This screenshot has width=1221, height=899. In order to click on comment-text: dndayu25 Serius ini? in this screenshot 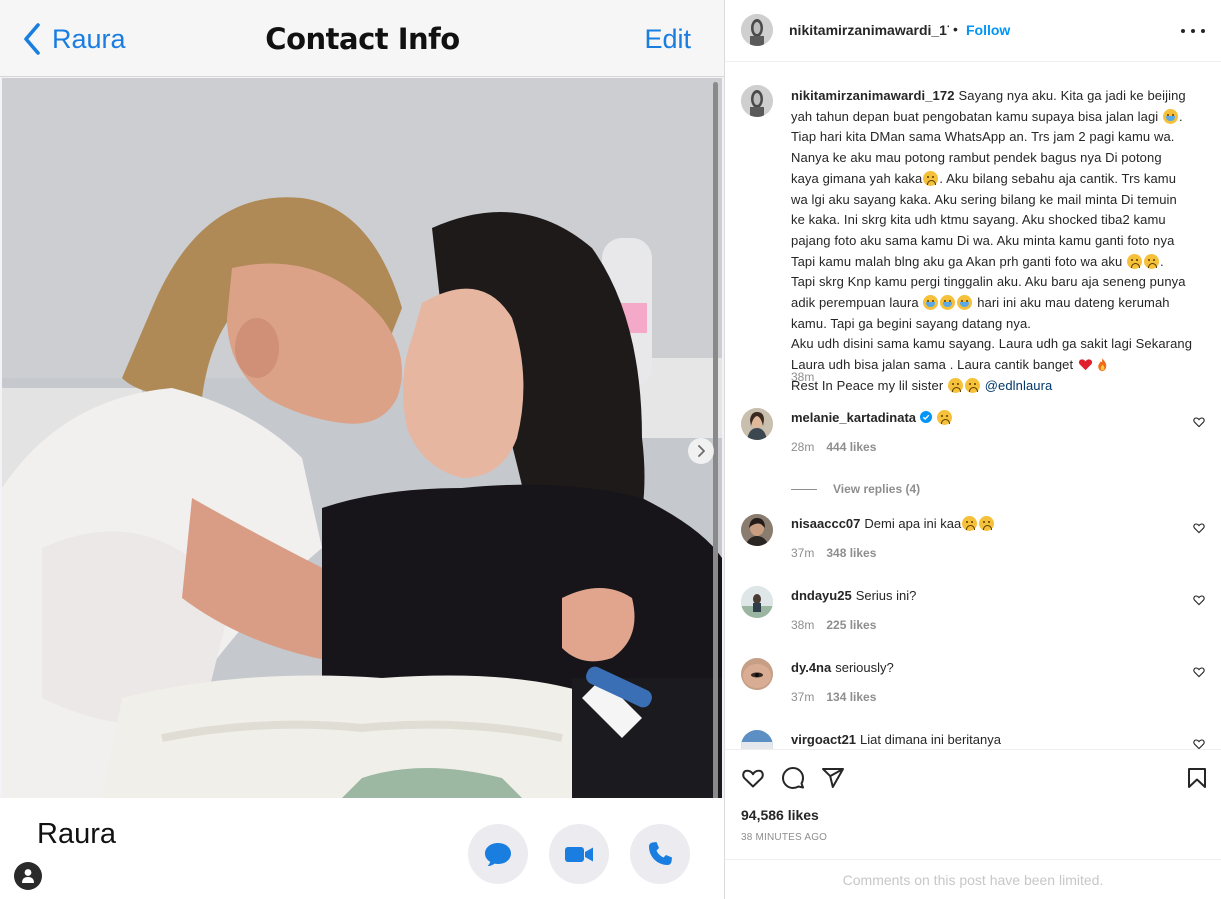, I will do `click(853, 595)`.